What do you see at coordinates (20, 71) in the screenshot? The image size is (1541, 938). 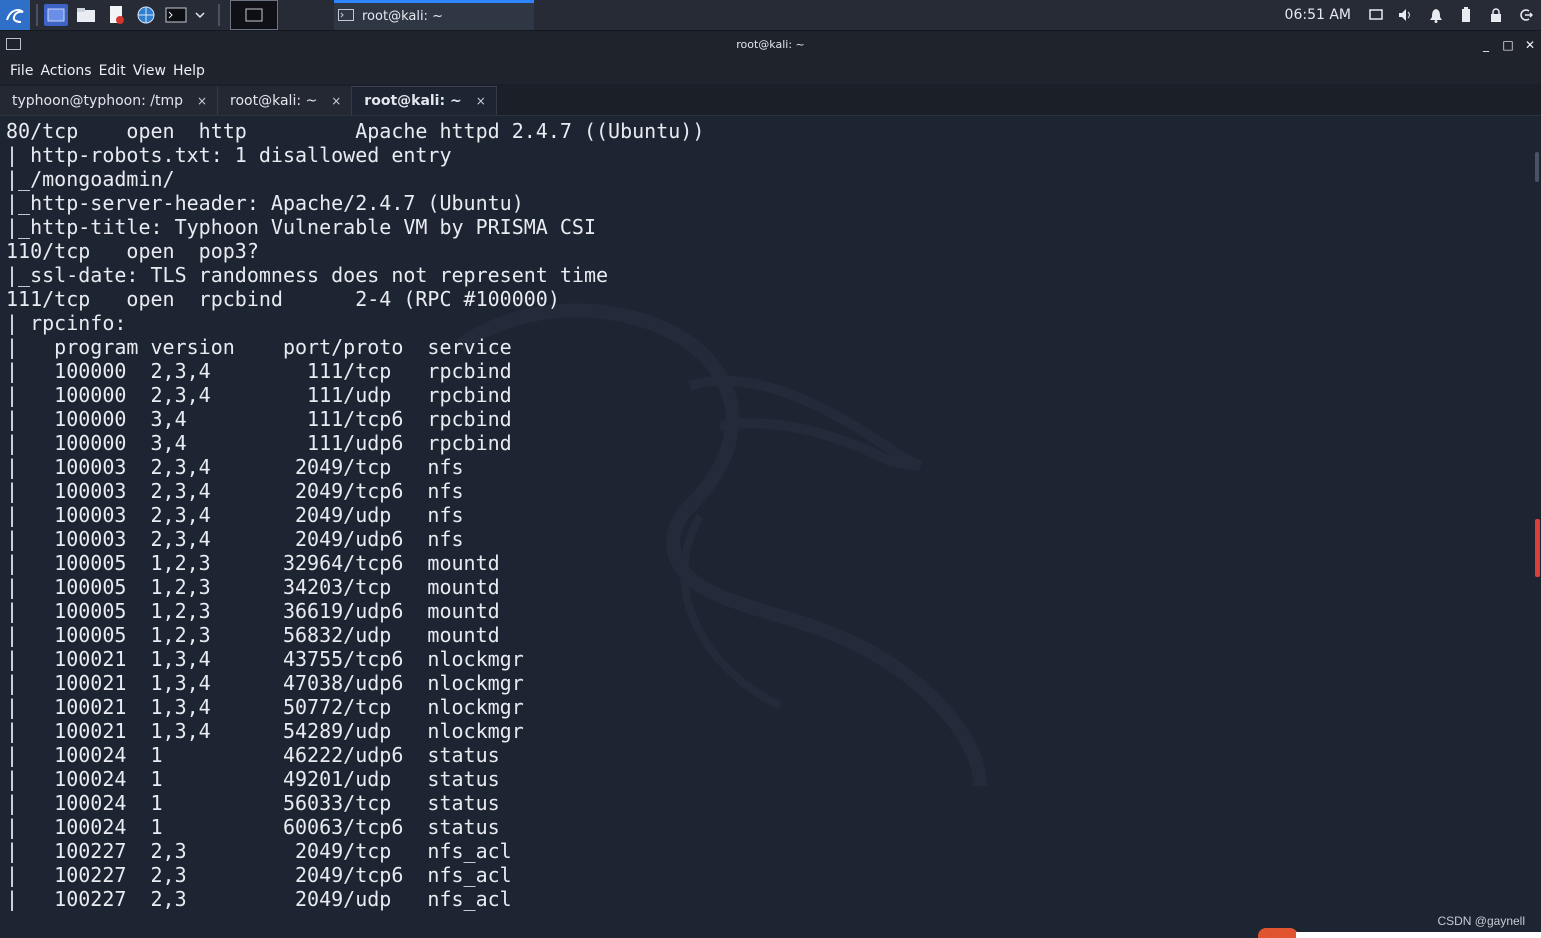 I see `menu-file: File` at bounding box center [20, 71].